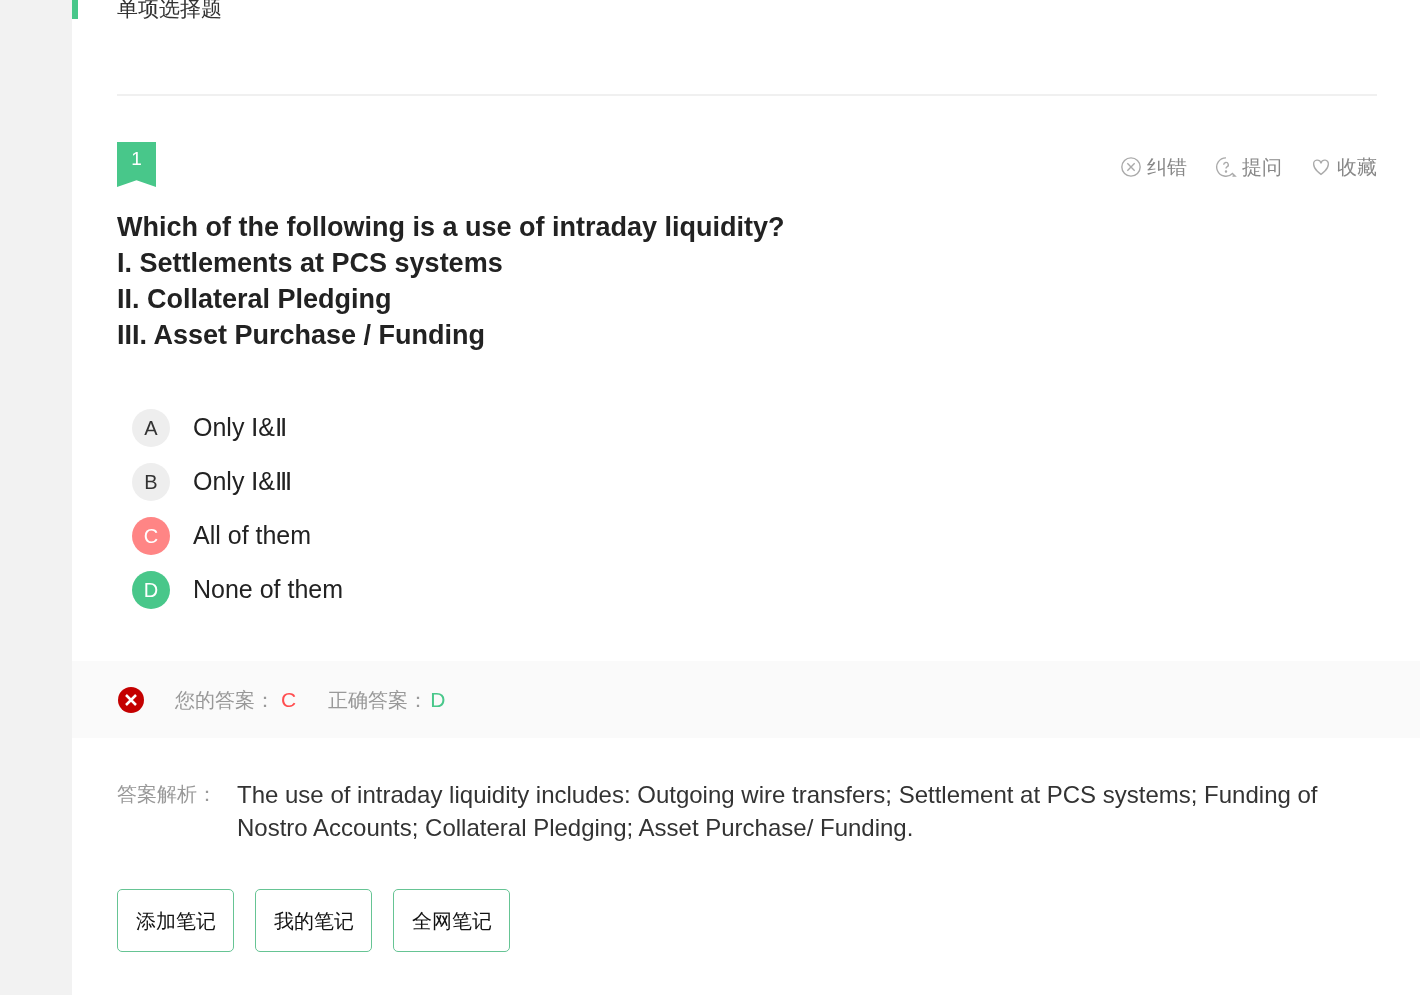 This screenshot has height=995, width=1420. Describe the element at coordinates (451, 920) in the screenshot. I see `note-button: 全网笔记` at that location.